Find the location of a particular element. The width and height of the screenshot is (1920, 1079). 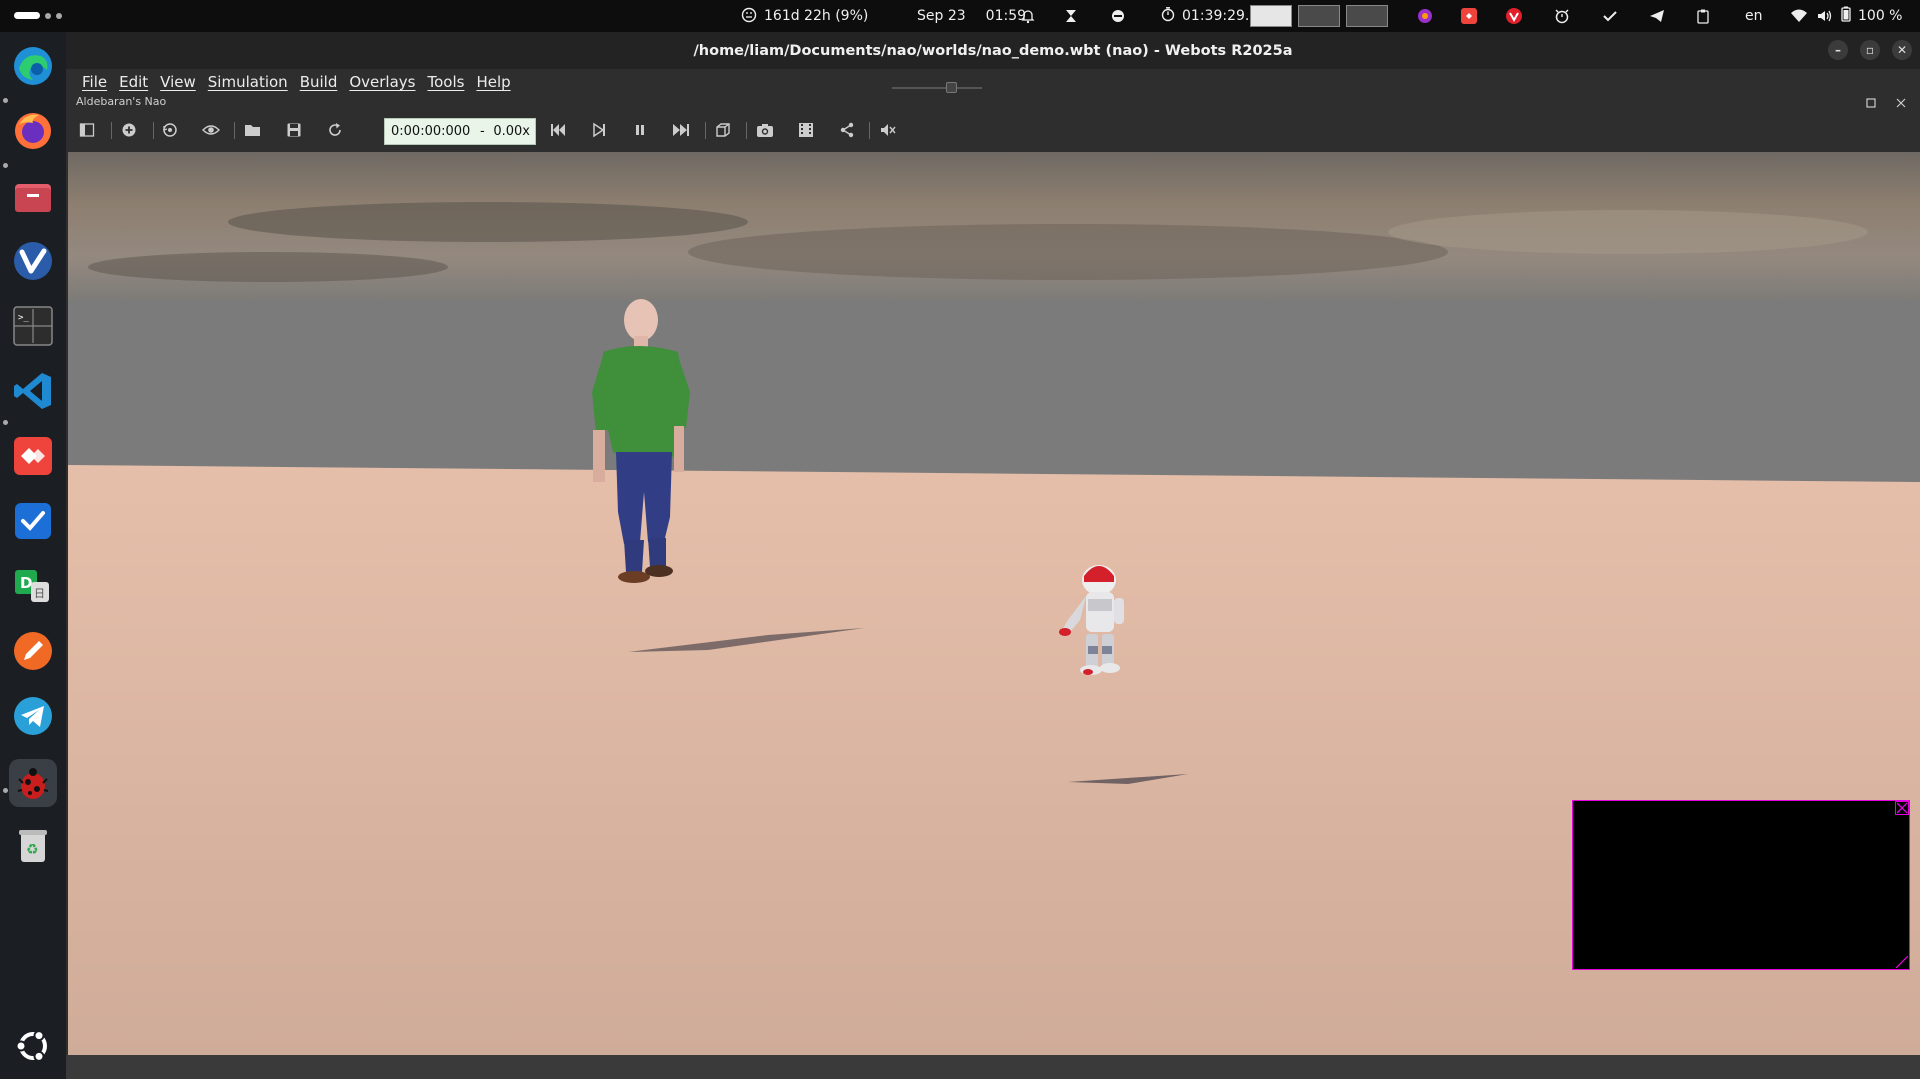

battery-indicator: 100 % is located at coordinates (1871, 16).